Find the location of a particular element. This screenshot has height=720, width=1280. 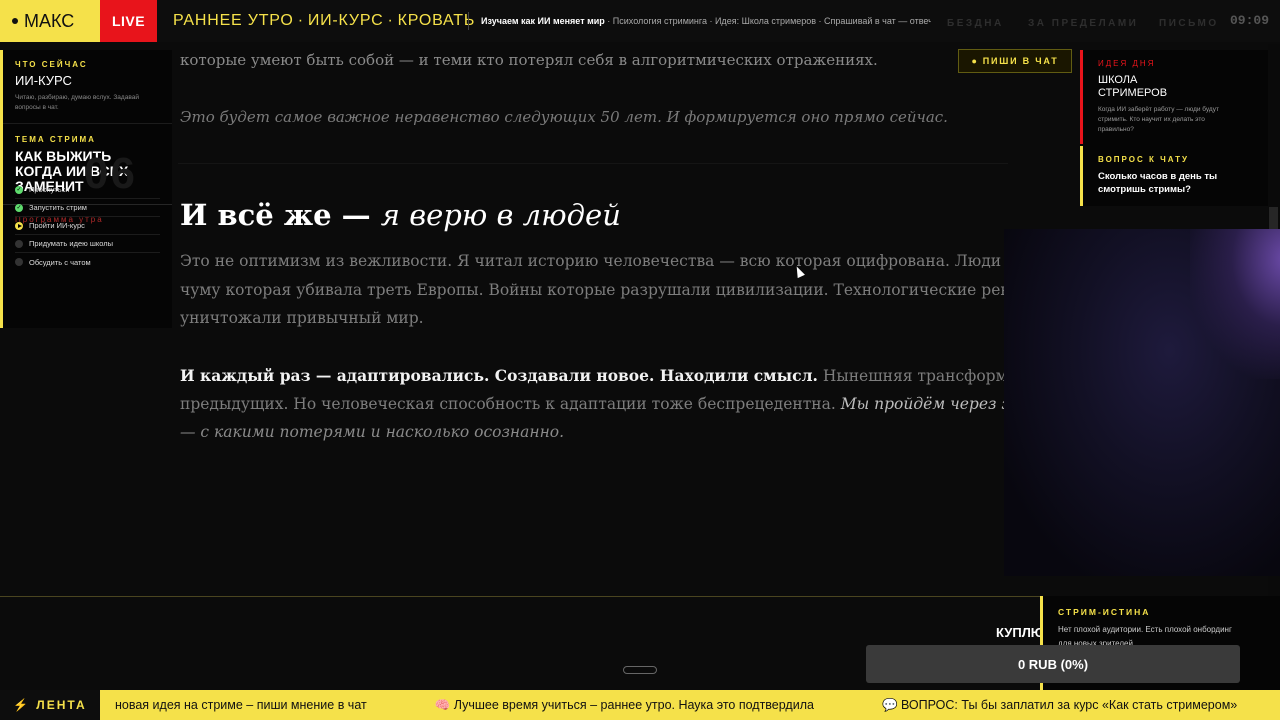

chat-button-label: ПИШИ В ЧАТ is located at coordinates (1020, 61).